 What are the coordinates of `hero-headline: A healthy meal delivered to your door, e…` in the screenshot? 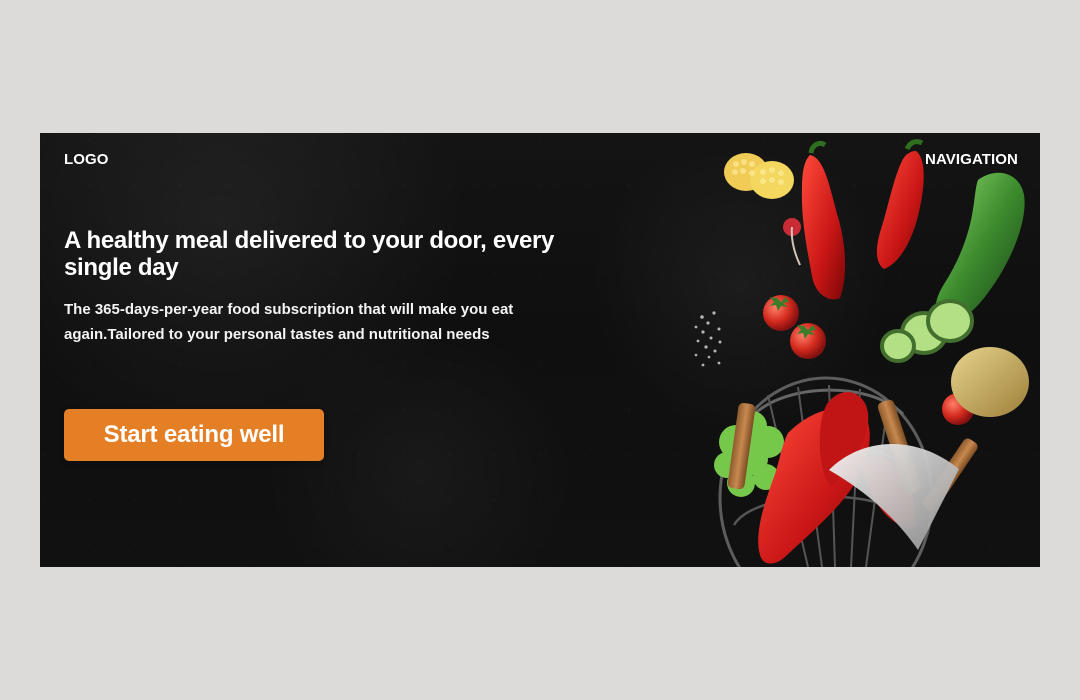 It's located at (309, 254).